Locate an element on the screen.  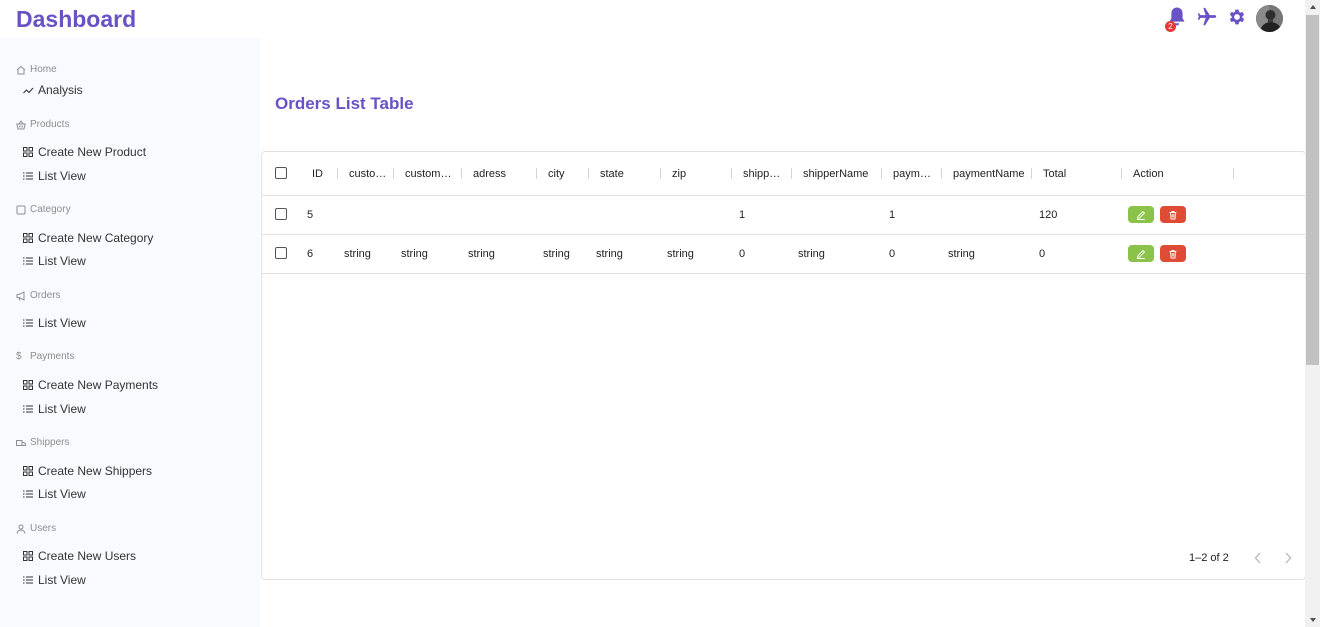
scroll-down-arrow is located at coordinates (1312, 620).